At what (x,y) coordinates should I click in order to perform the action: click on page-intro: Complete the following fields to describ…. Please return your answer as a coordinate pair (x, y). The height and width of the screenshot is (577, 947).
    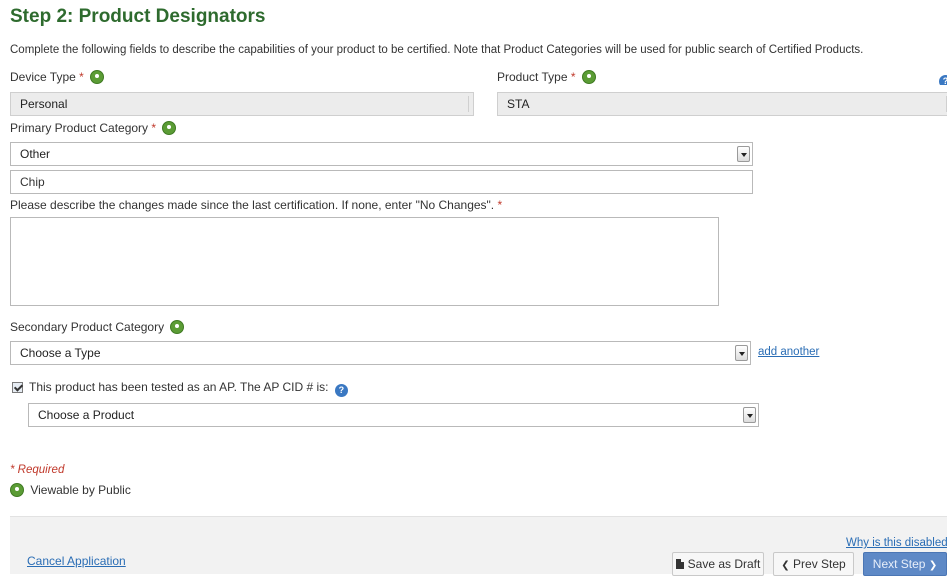
    Looking at the image, I should click on (437, 50).